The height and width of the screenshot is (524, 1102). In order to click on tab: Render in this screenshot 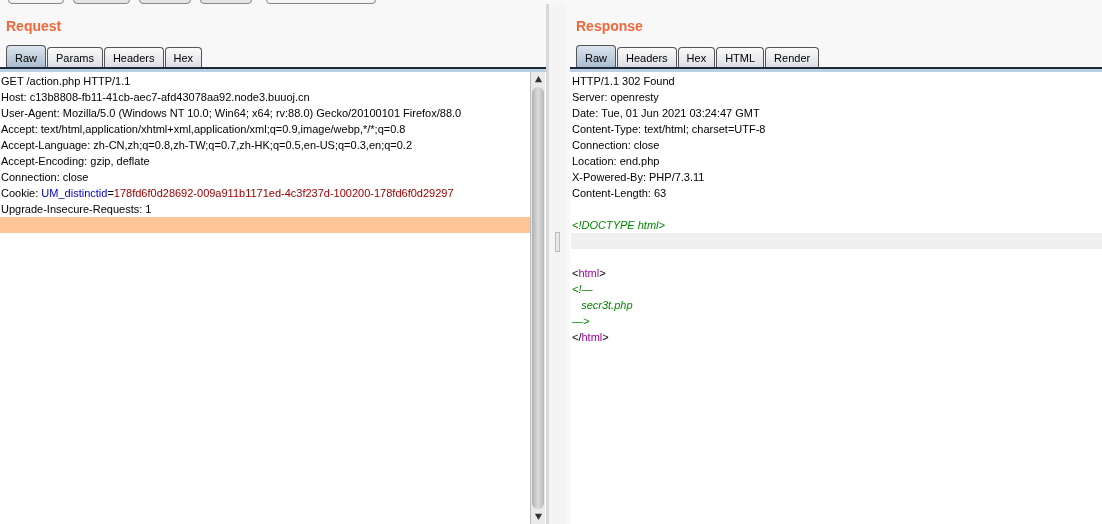, I will do `click(792, 57)`.